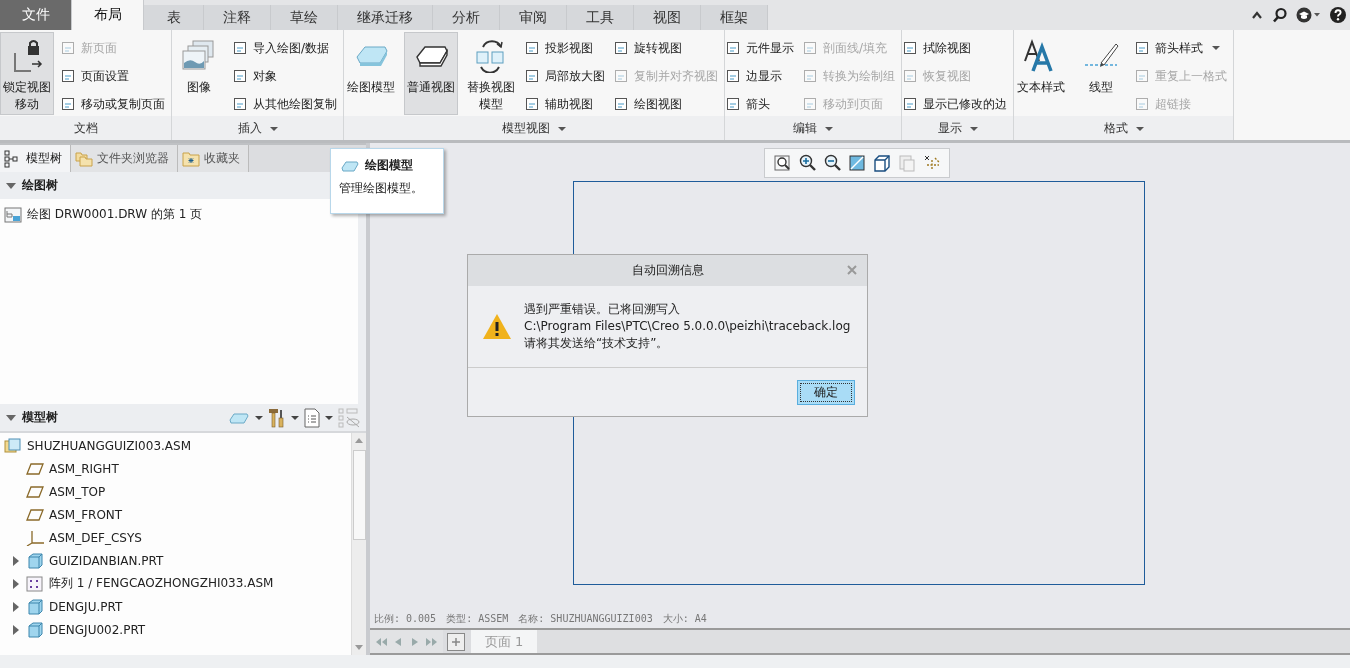 This screenshot has height=668, width=1350. Describe the element at coordinates (40, 417) in the screenshot. I see `section-title: 模型树` at that location.